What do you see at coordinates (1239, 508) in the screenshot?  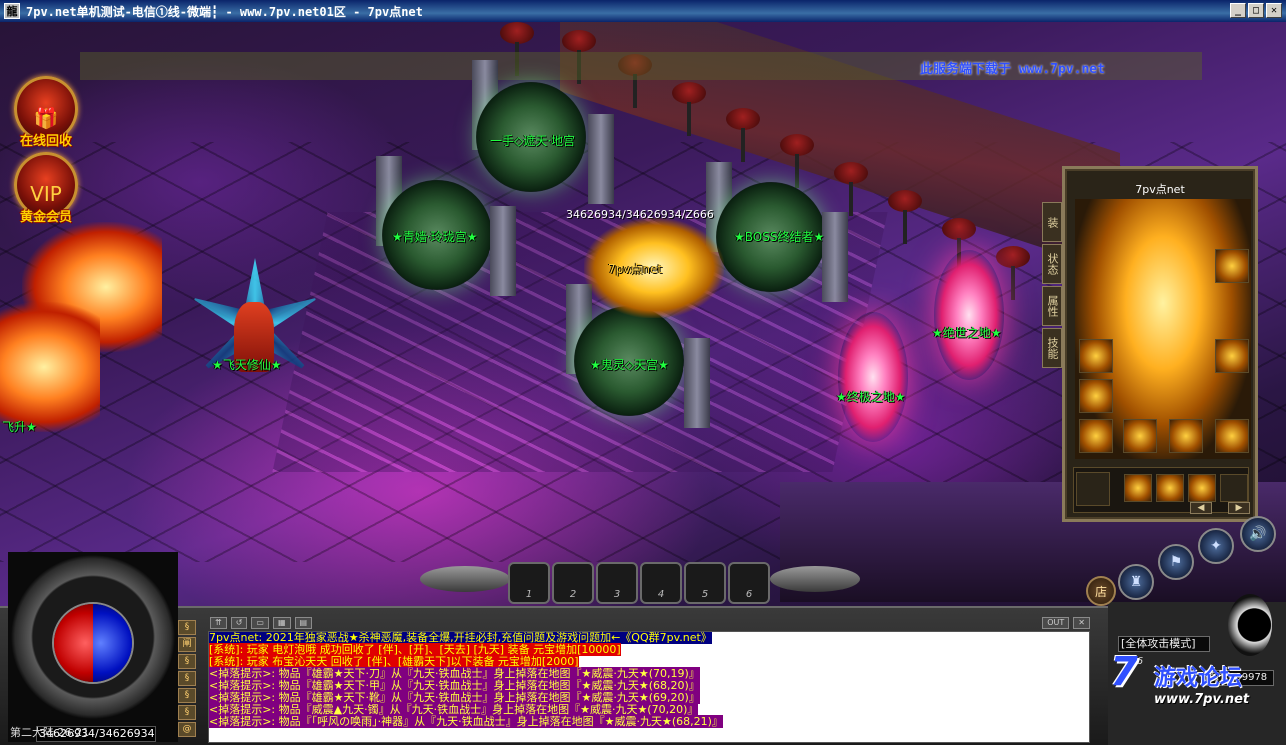 I see `next-arrow-button: ▶` at bounding box center [1239, 508].